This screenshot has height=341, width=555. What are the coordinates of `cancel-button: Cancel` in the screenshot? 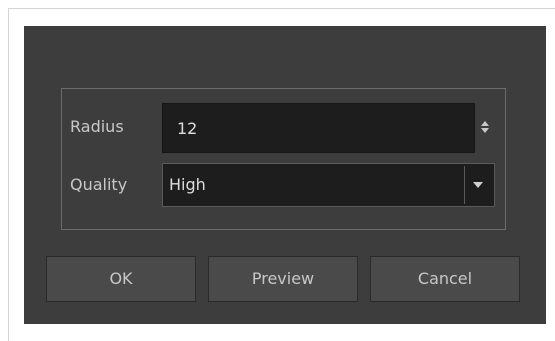 It's located at (445, 279).